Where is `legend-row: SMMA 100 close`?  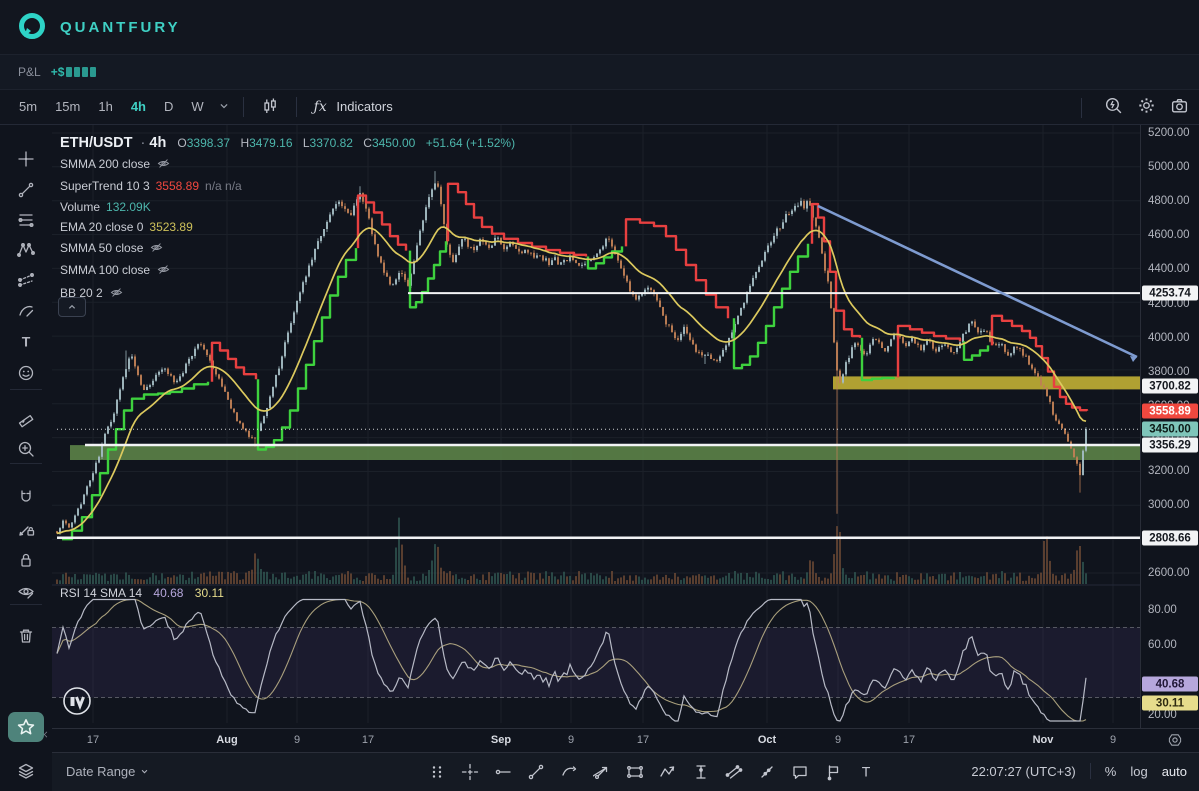 legend-row: SMMA 100 close is located at coordinates (287, 271).